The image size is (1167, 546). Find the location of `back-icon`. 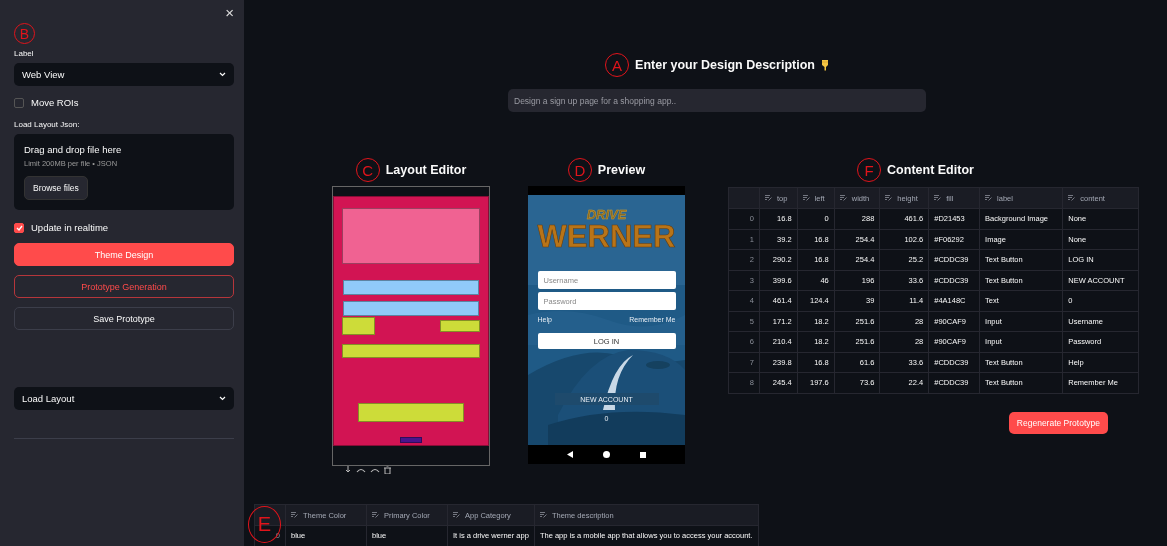

back-icon is located at coordinates (570, 454).